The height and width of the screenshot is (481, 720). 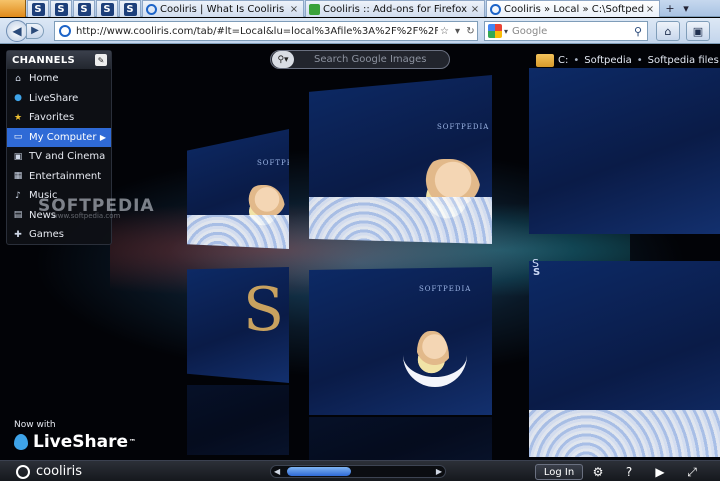 What do you see at coordinates (638, 31) in the screenshot?
I see `search-icon: ⚲` at bounding box center [638, 31].